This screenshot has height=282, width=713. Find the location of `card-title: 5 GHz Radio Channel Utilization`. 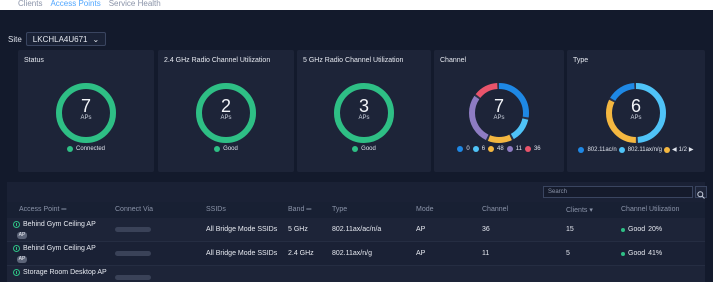

card-title: 5 GHz Radio Channel Utilization is located at coordinates (353, 60).